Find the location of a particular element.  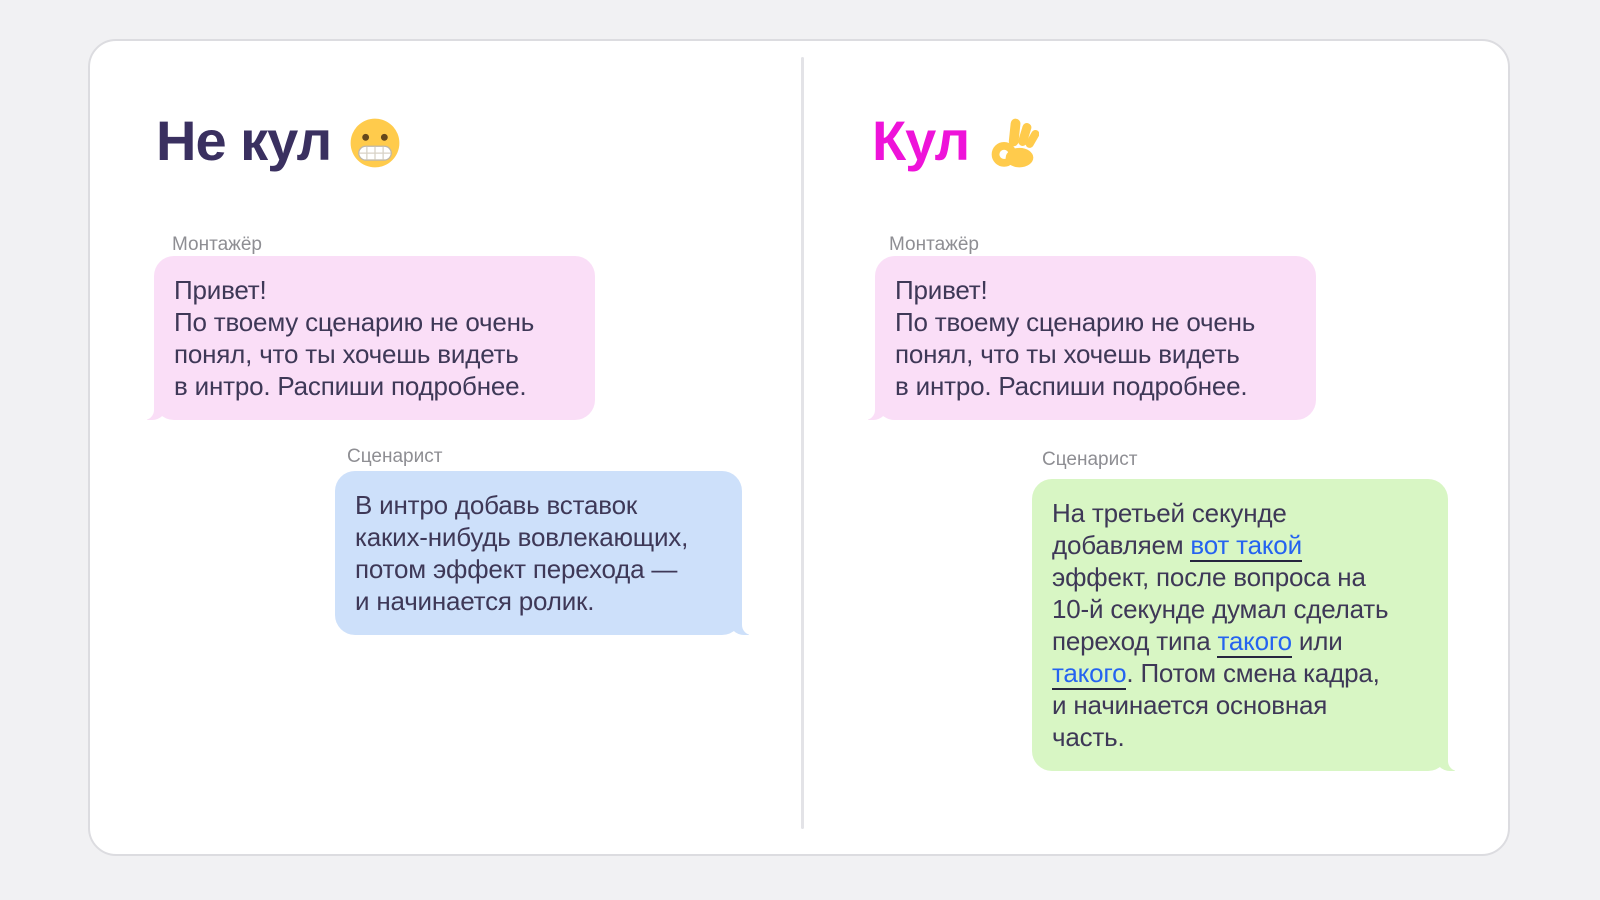

inline-link: вот такой is located at coordinates (1246, 546).